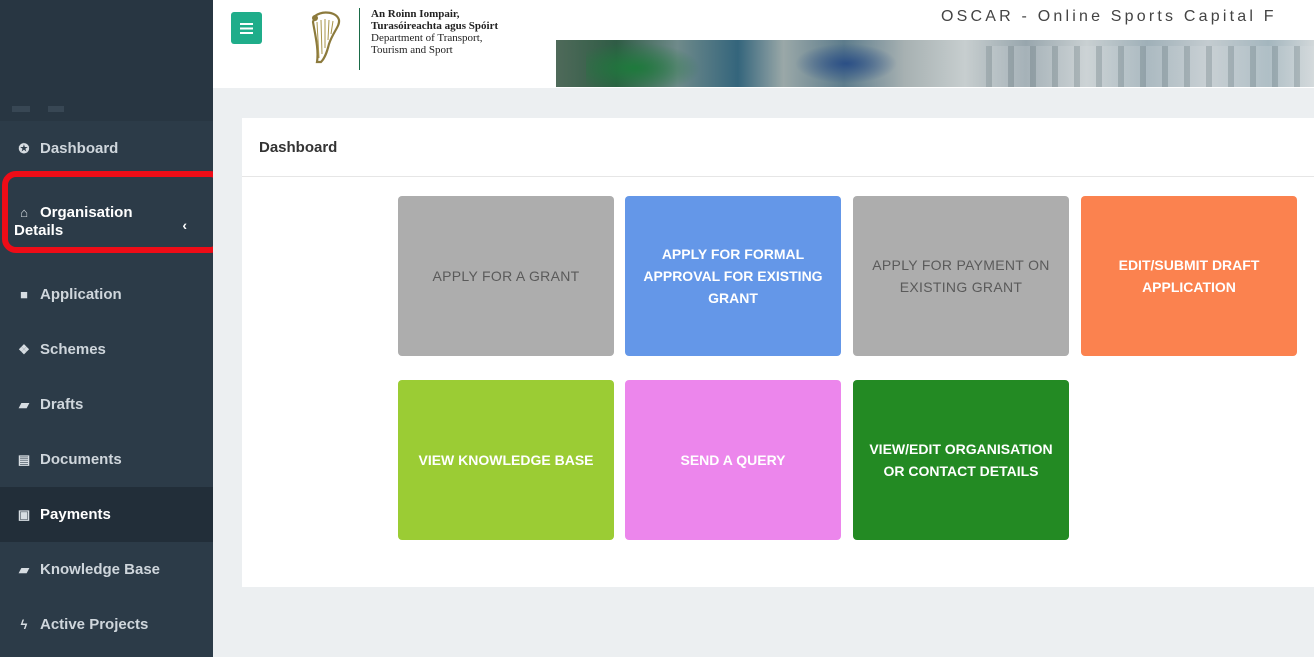  I want to click on hamburger-icon, so click(246, 28).